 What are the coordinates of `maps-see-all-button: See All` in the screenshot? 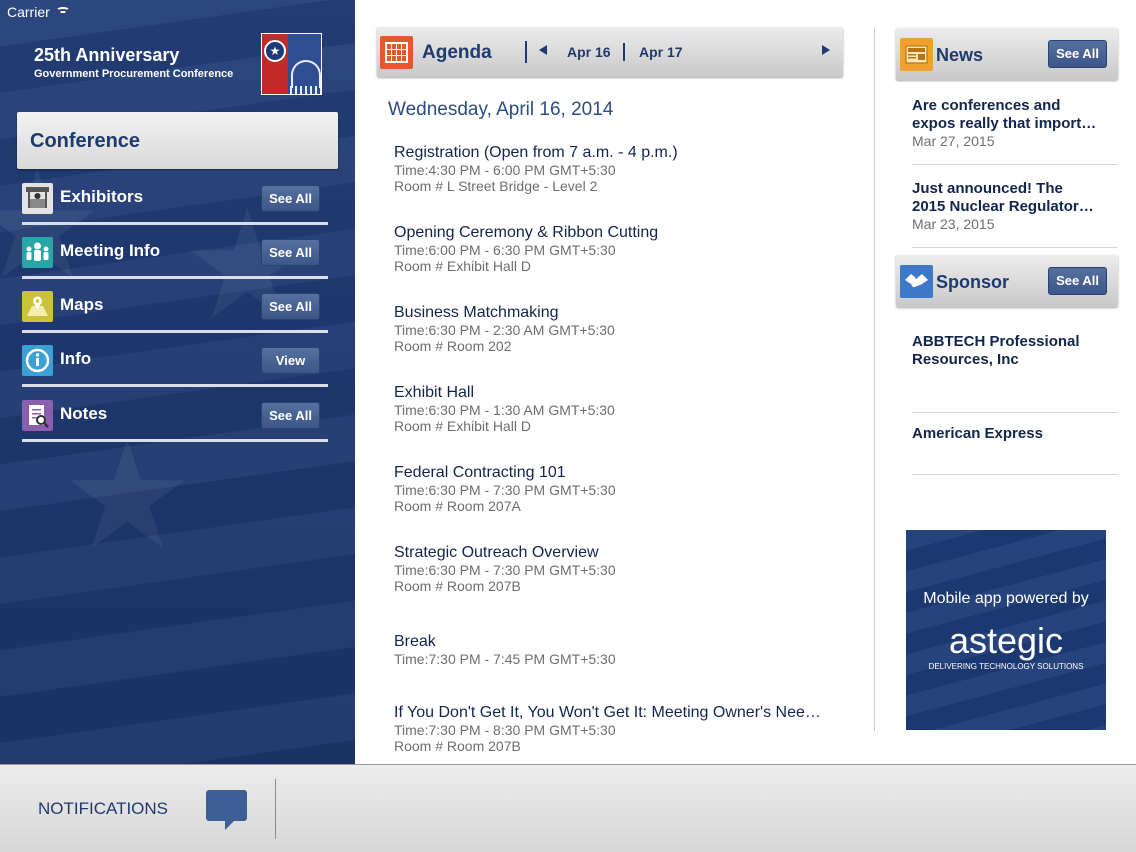 It's located at (290, 306).